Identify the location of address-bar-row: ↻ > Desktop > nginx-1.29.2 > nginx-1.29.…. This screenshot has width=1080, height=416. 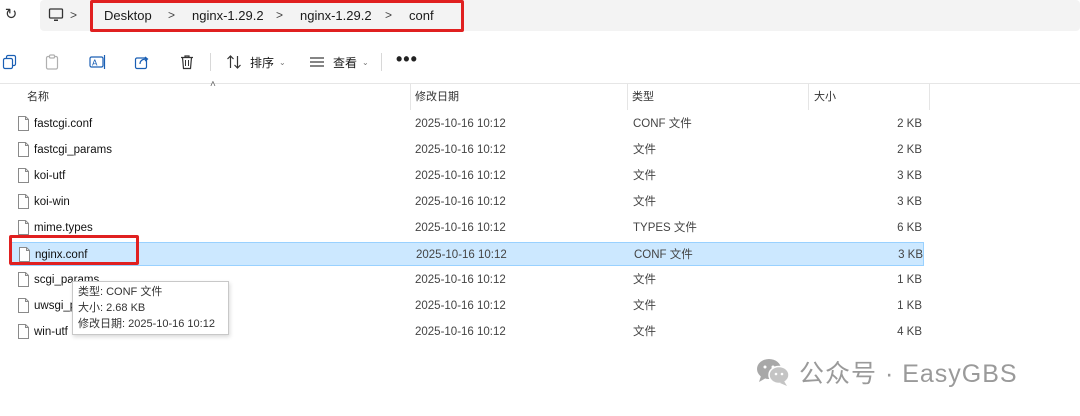
(540, 17).